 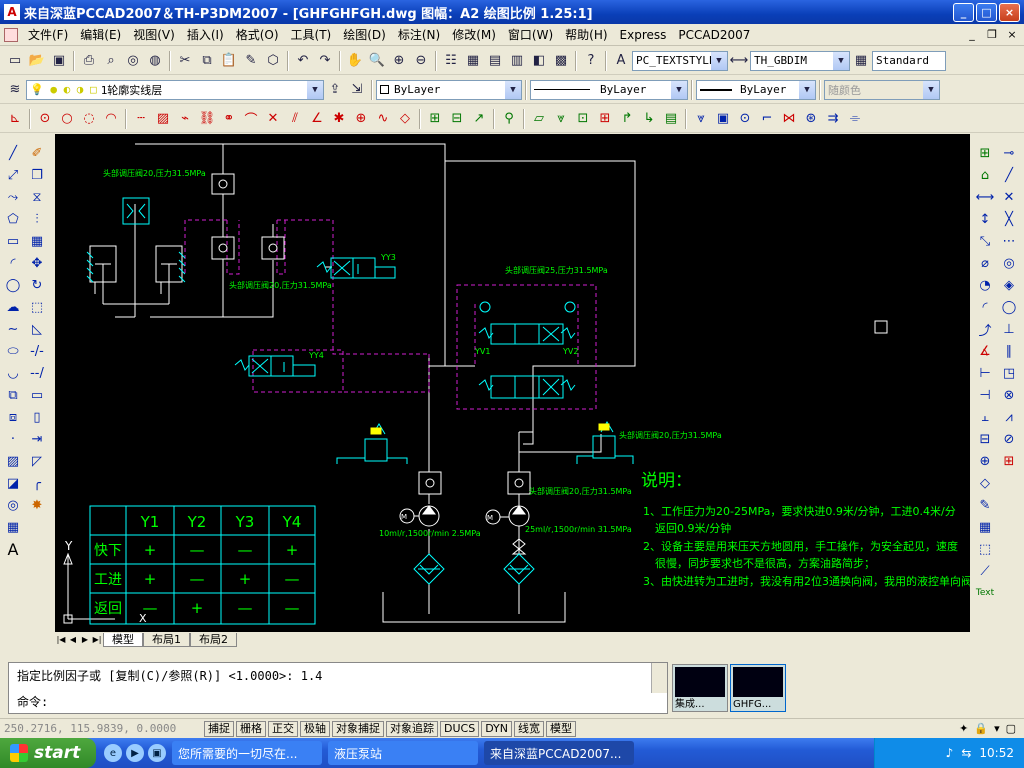 I want to click on redo-icon: ↷, so click(x=325, y=61).